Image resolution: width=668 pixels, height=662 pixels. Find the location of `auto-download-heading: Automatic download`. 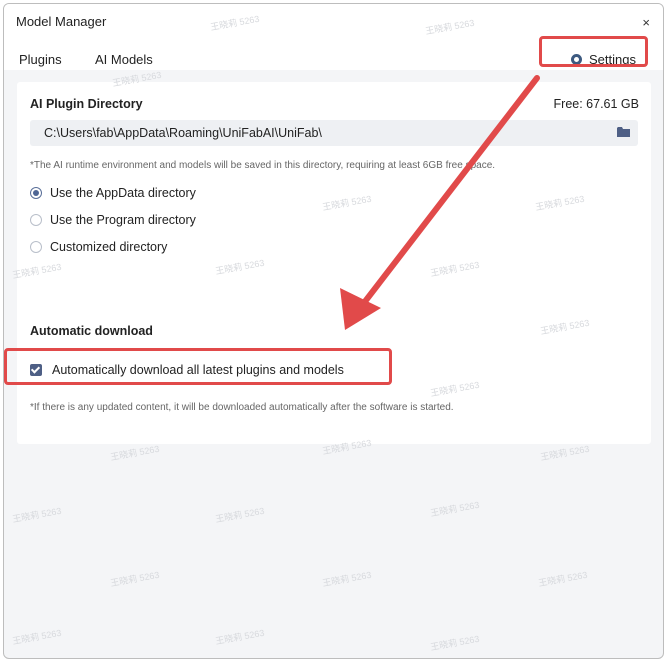

auto-download-heading: Automatic download is located at coordinates (91, 331).